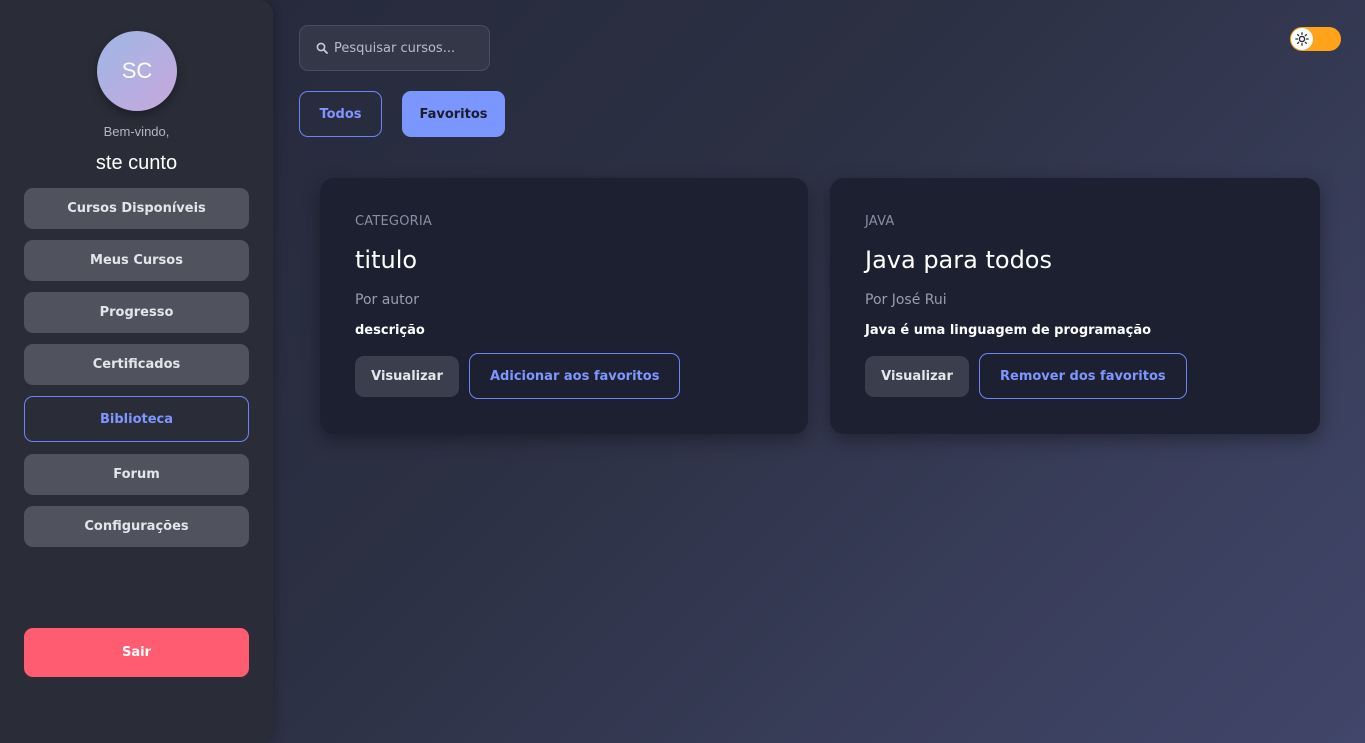 This screenshot has height=743, width=1365. What do you see at coordinates (136, 163) in the screenshot?
I see `username: ste cunto` at bounding box center [136, 163].